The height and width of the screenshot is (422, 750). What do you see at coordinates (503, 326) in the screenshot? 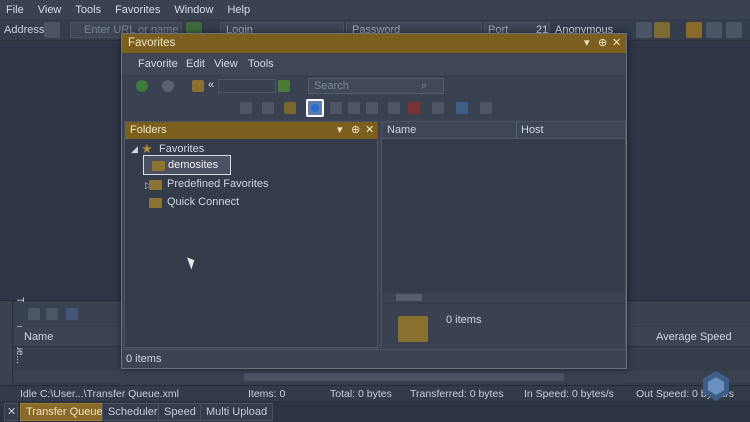
I see `items-info-panel: 0 items` at bounding box center [503, 326].